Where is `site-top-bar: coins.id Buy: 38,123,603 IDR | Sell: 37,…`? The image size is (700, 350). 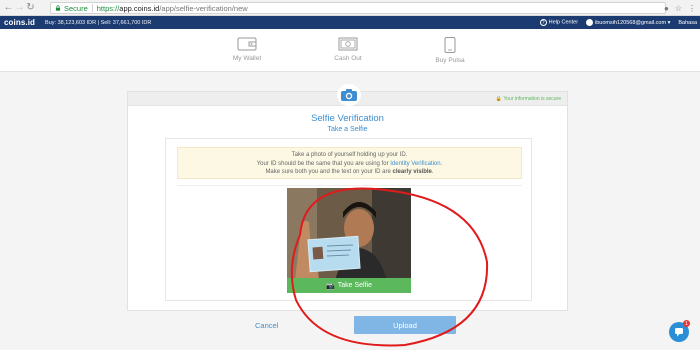 site-top-bar: coins.id Buy: 38,123,603 IDR | Sell: 37,… is located at coordinates (350, 22).